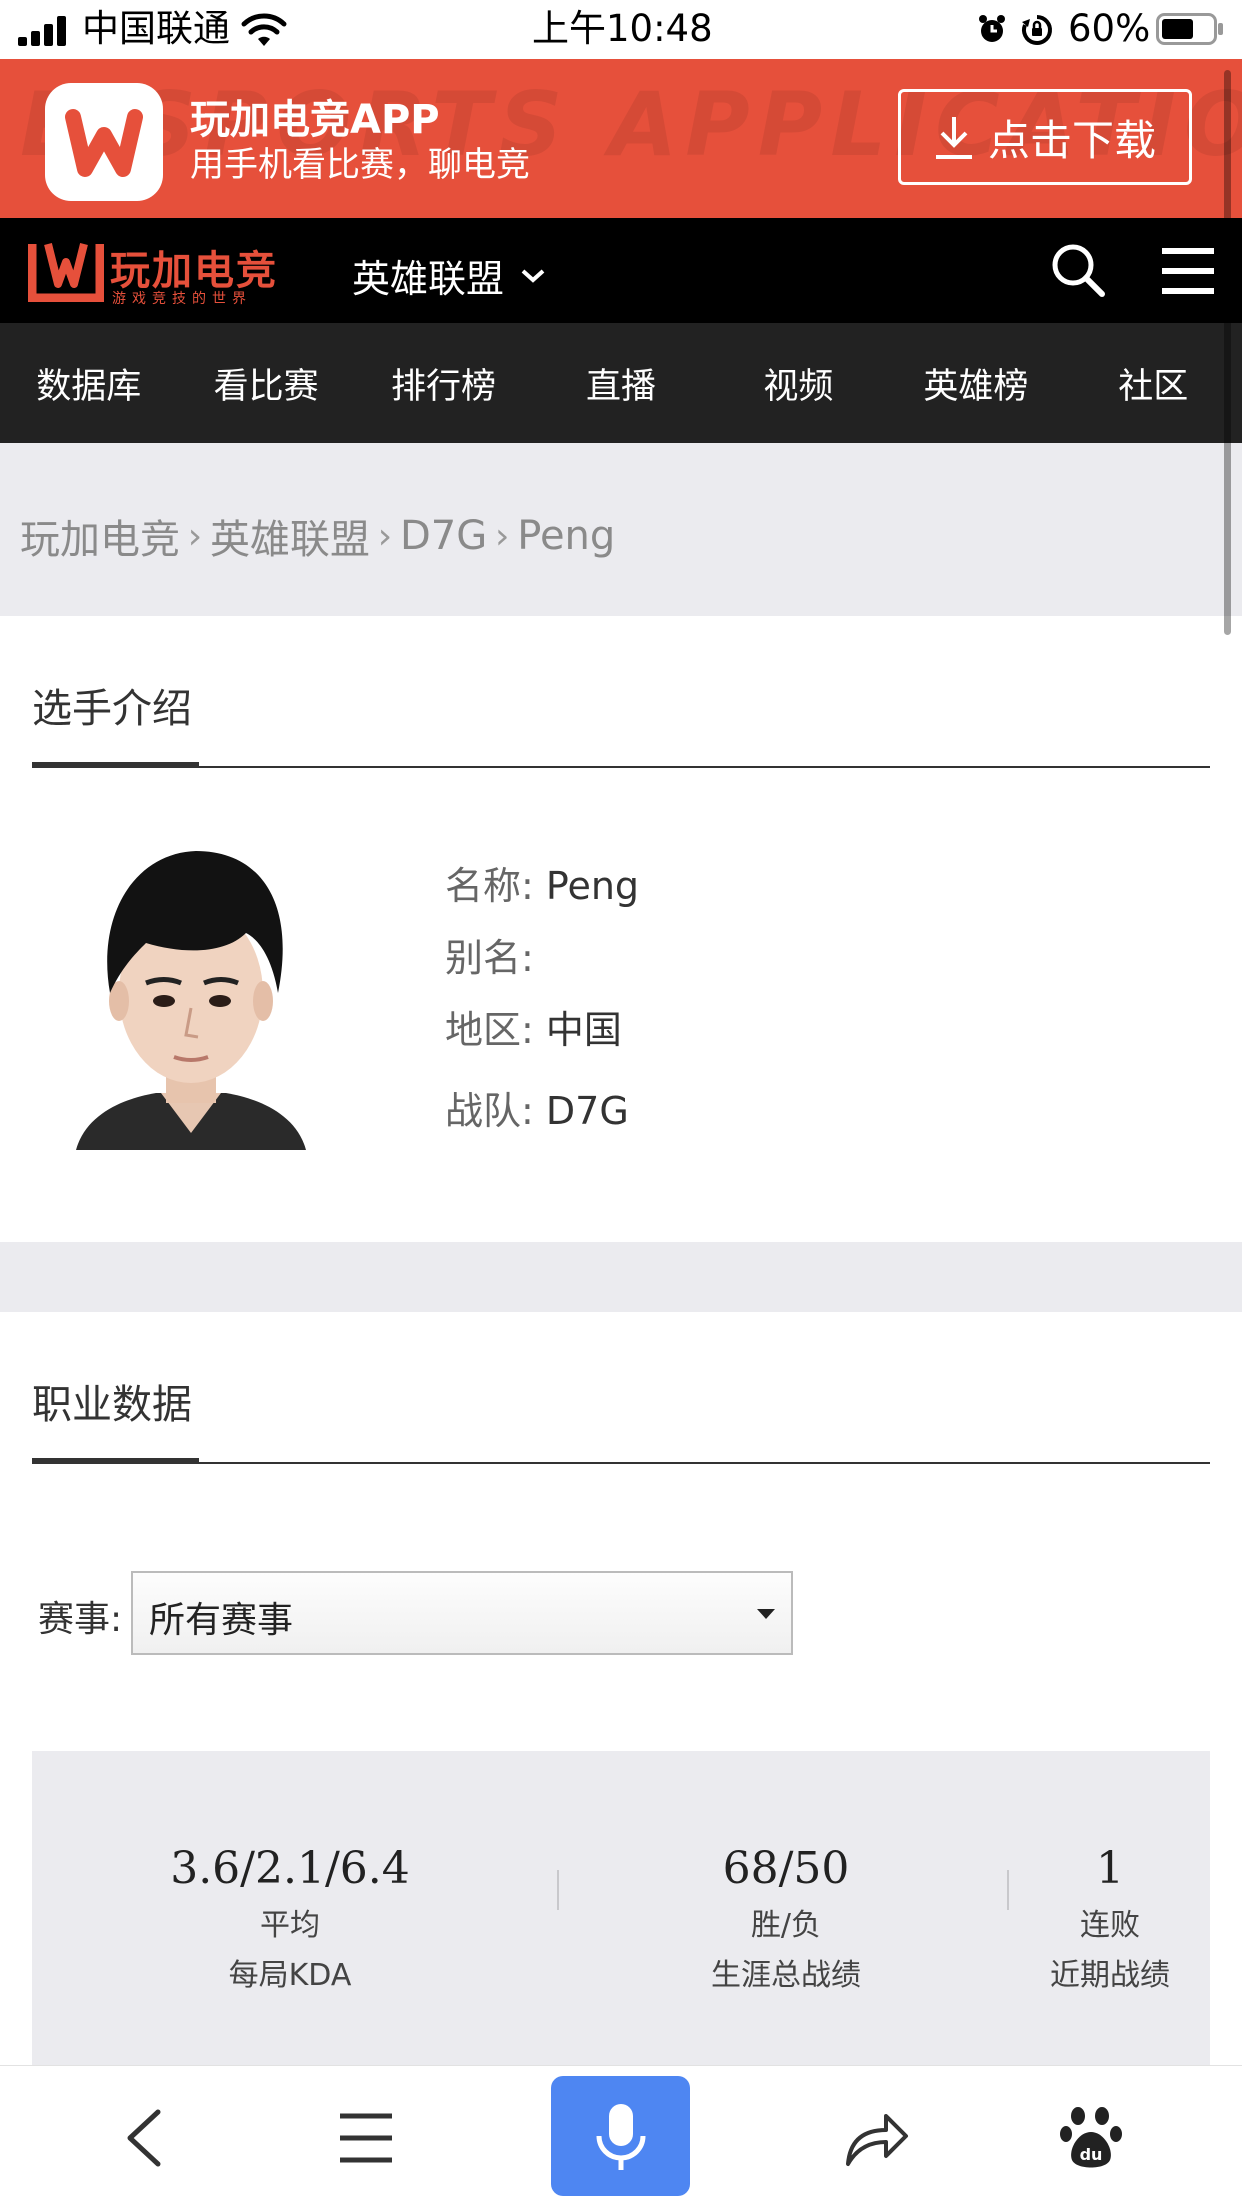 Image resolution: width=1242 pixels, height=2209 pixels. What do you see at coordinates (786, 1975) in the screenshot?
I see `stat-record-caption: 生涯总战绩` at bounding box center [786, 1975].